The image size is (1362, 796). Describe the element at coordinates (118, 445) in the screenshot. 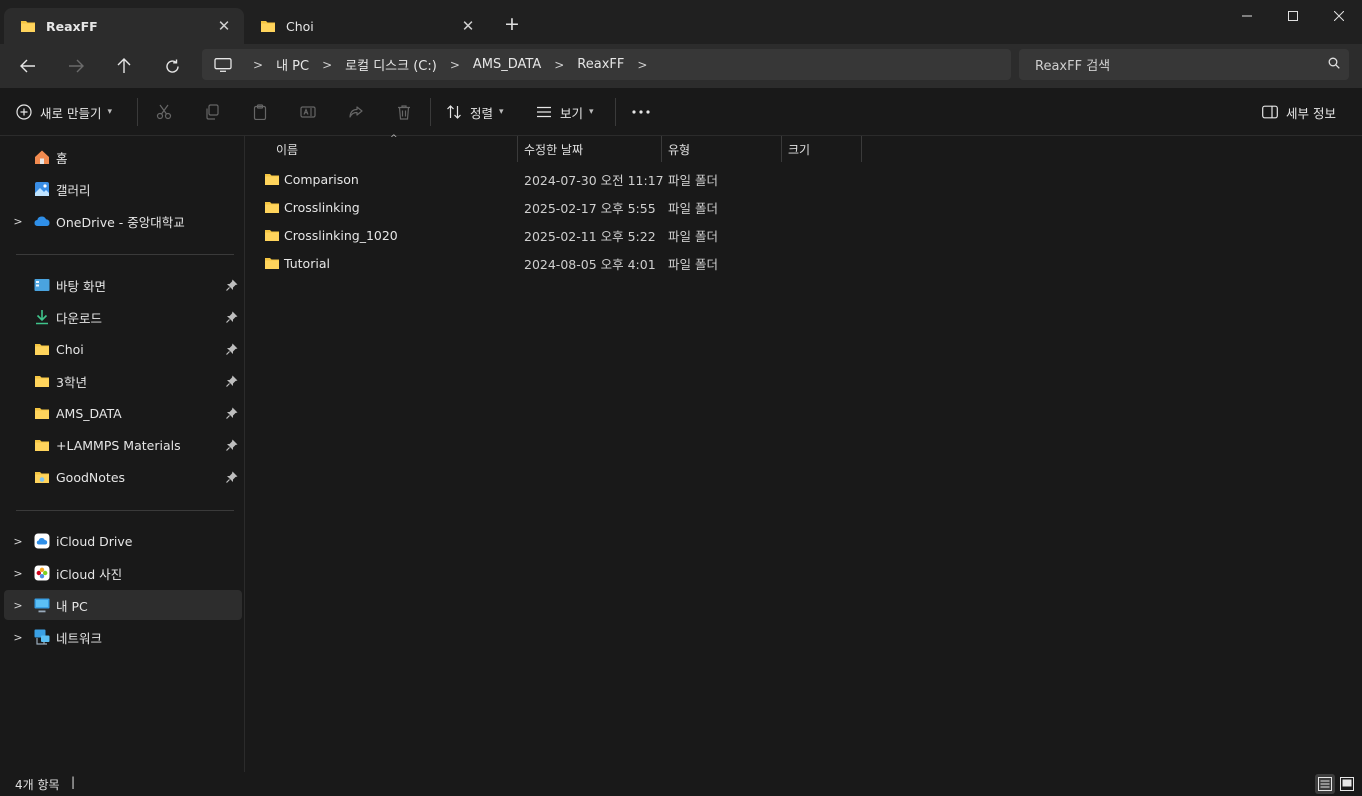

I see `sidebar-item-label: +LAMMPS Materials` at that location.